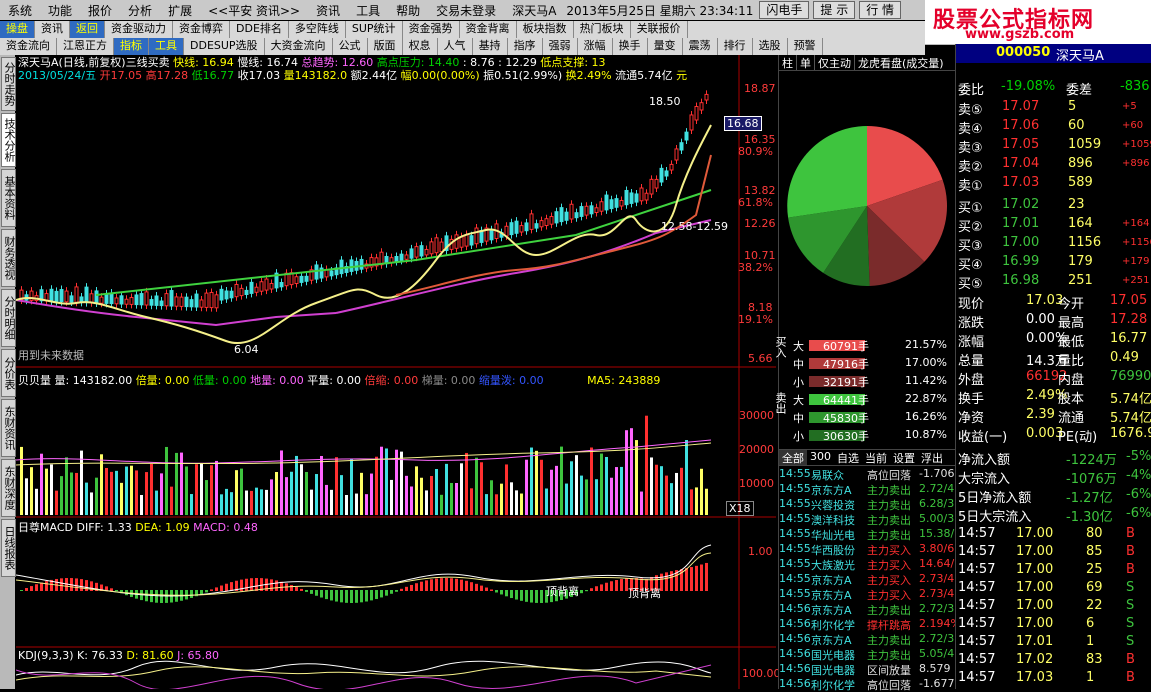  I want to click on tool2-big-flow: 大资金流向, so click(299, 46).